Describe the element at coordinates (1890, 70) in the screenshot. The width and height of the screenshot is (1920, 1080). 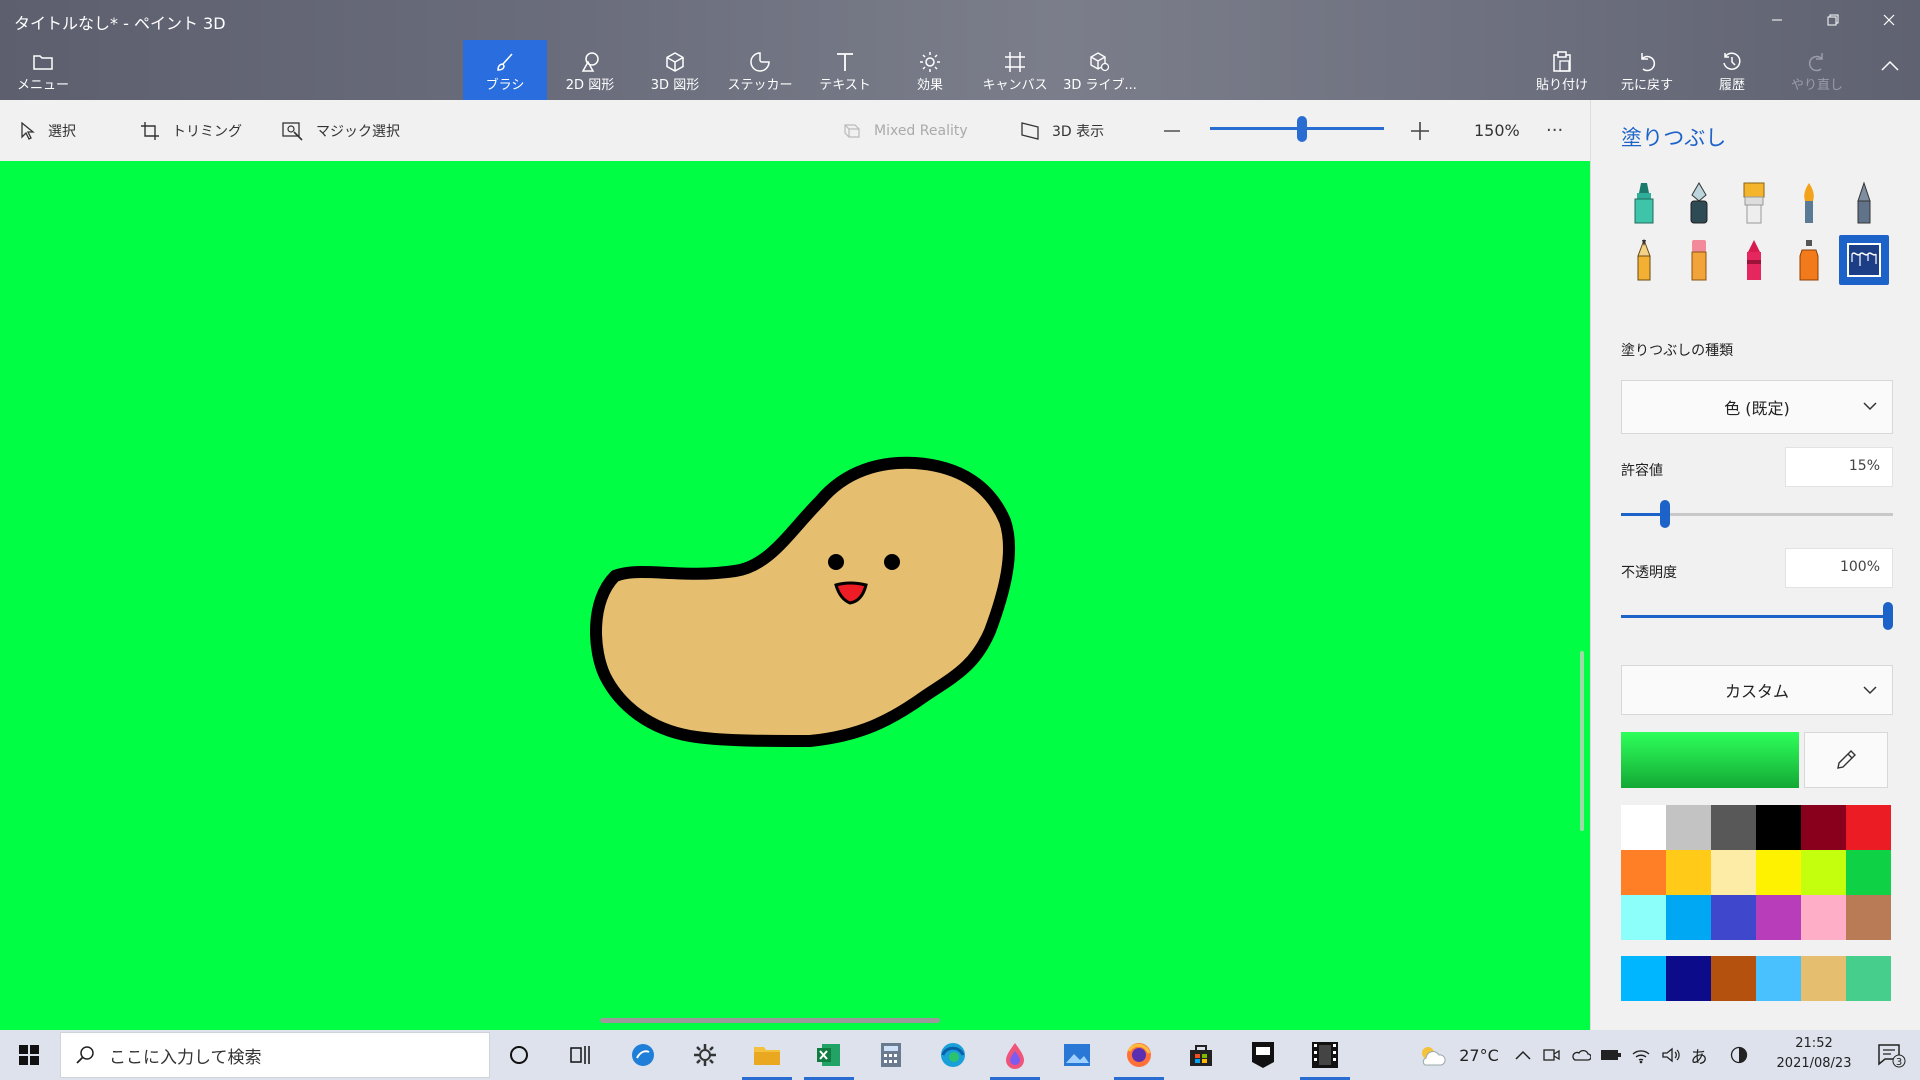
I see `collapse-toolbar-button` at that location.